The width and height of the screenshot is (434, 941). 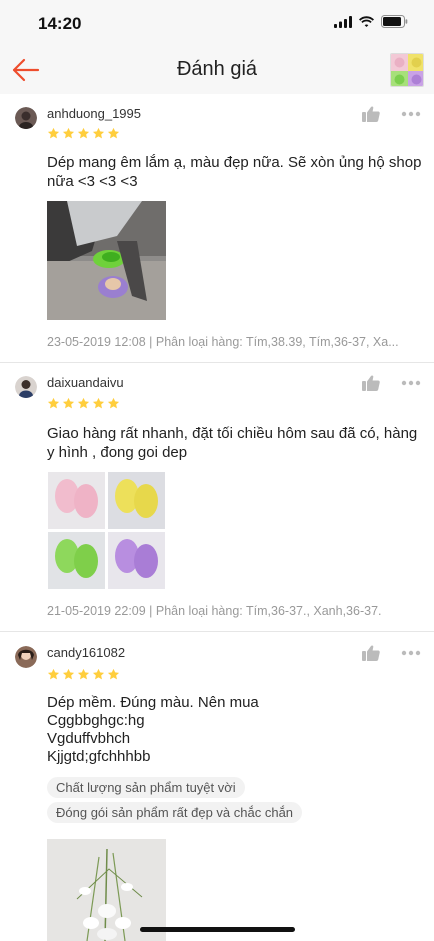 What do you see at coordinates (217, 24) in the screenshot?
I see `status-bar: 14:20` at bounding box center [217, 24].